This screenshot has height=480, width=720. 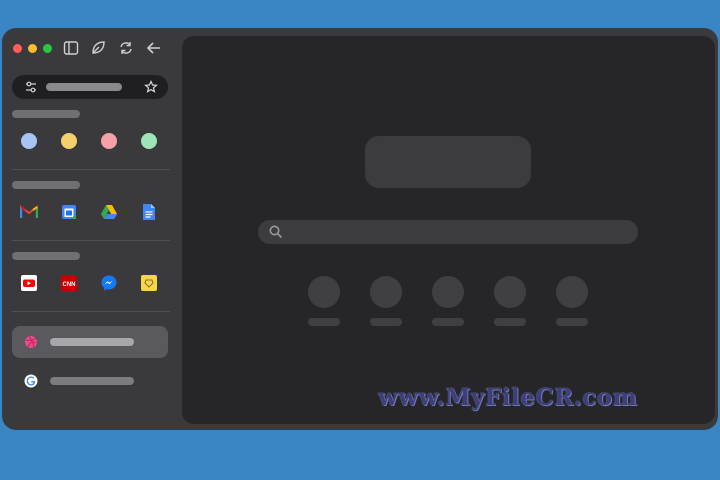 What do you see at coordinates (109, 212) in the screenshot?
I see `google-drive-icon` at bounding box center [109, 212].